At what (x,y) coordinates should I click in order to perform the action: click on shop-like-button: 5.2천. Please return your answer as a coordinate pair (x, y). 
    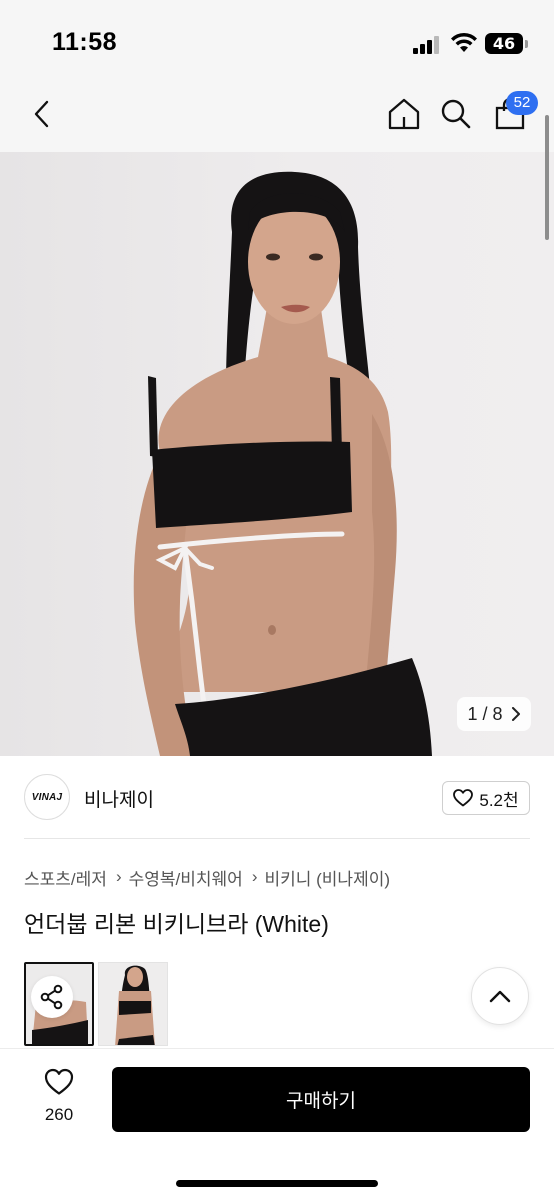
    Looking at the image, I should click on (486, 798).